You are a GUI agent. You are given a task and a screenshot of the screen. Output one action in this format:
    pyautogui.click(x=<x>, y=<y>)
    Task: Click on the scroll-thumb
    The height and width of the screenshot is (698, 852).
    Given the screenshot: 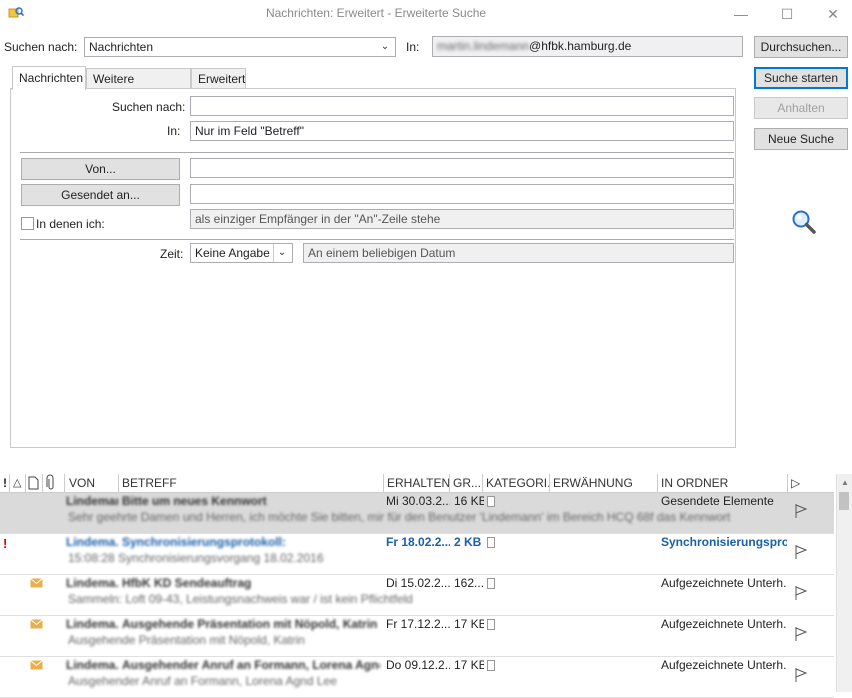 What is the action you would take?
    pyautogui.click(x=844, y=501)
    